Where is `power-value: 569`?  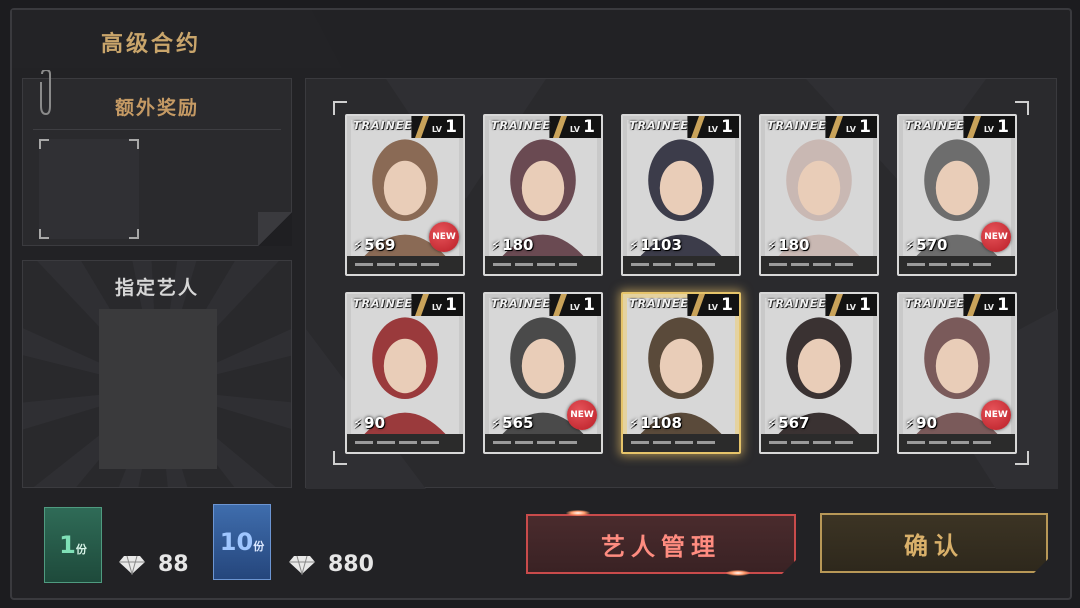
power-value: 569 is located at coordinates (380, 245).